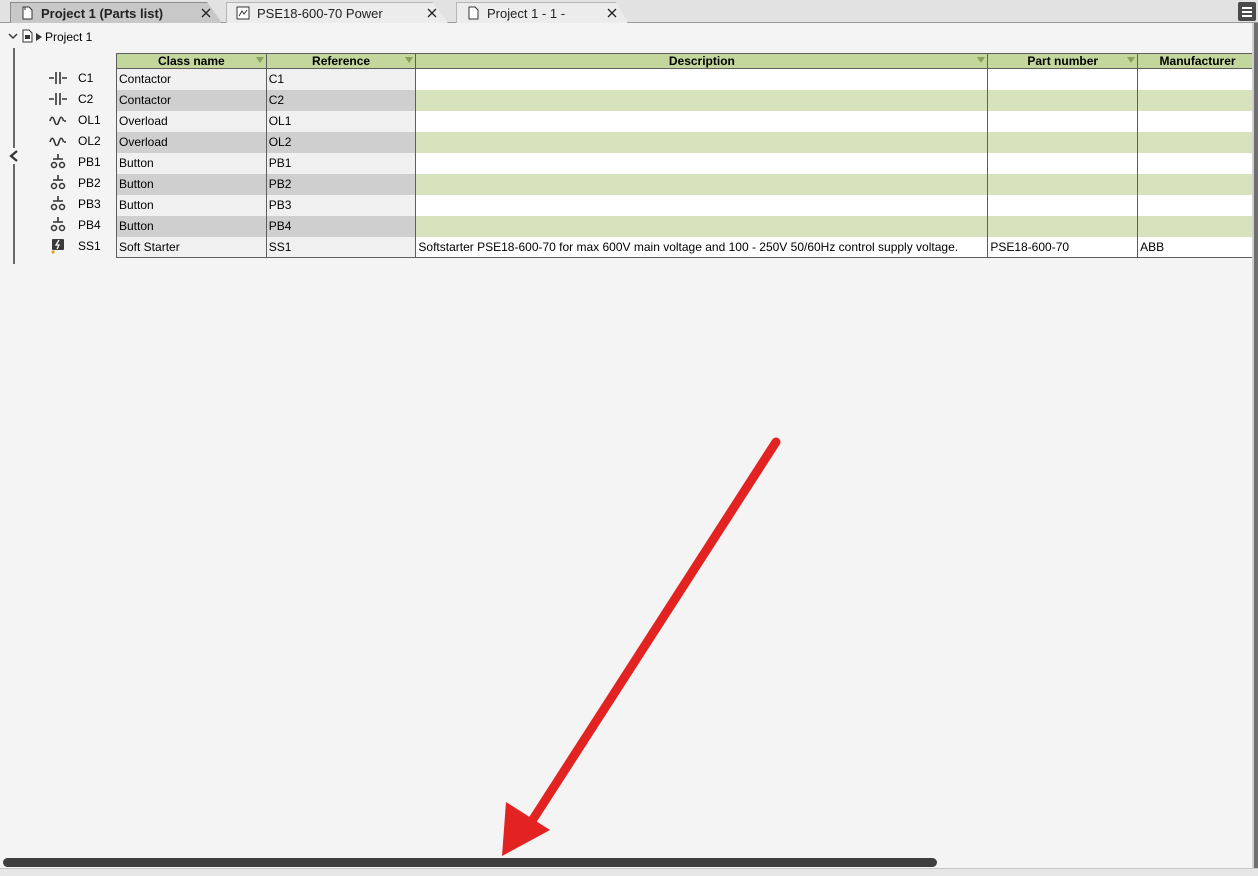  Describe the element at coordinates (341, 121) in the screenshot. I see `cell-reference: OL1` at that location.